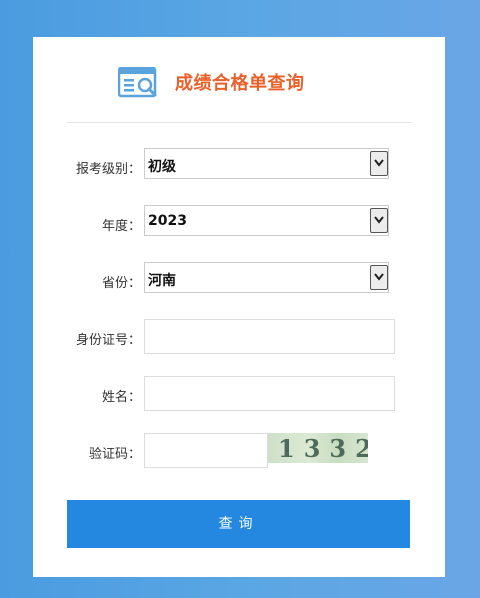 Image resolution: width=480 pixels, height=598 pixels. What do you see at coordinates (238, 524) in the screenshot?
I see `query-button: 查询` at bounding box center [238, 524].